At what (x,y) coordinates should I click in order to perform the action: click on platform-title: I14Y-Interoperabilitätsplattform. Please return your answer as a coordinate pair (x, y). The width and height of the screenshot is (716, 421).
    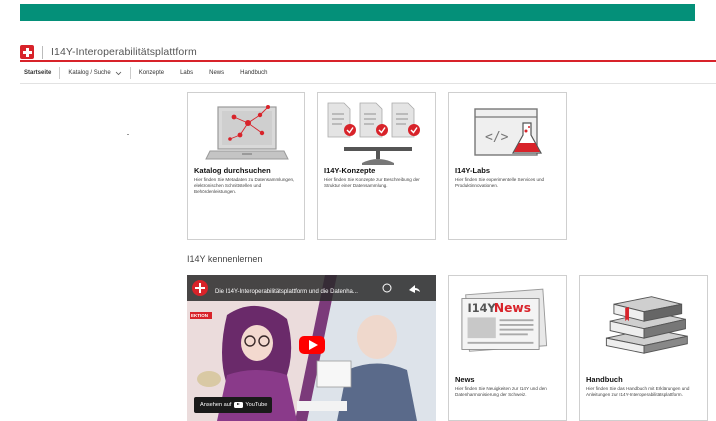
    Looking at the image, I should click on (124, 52).